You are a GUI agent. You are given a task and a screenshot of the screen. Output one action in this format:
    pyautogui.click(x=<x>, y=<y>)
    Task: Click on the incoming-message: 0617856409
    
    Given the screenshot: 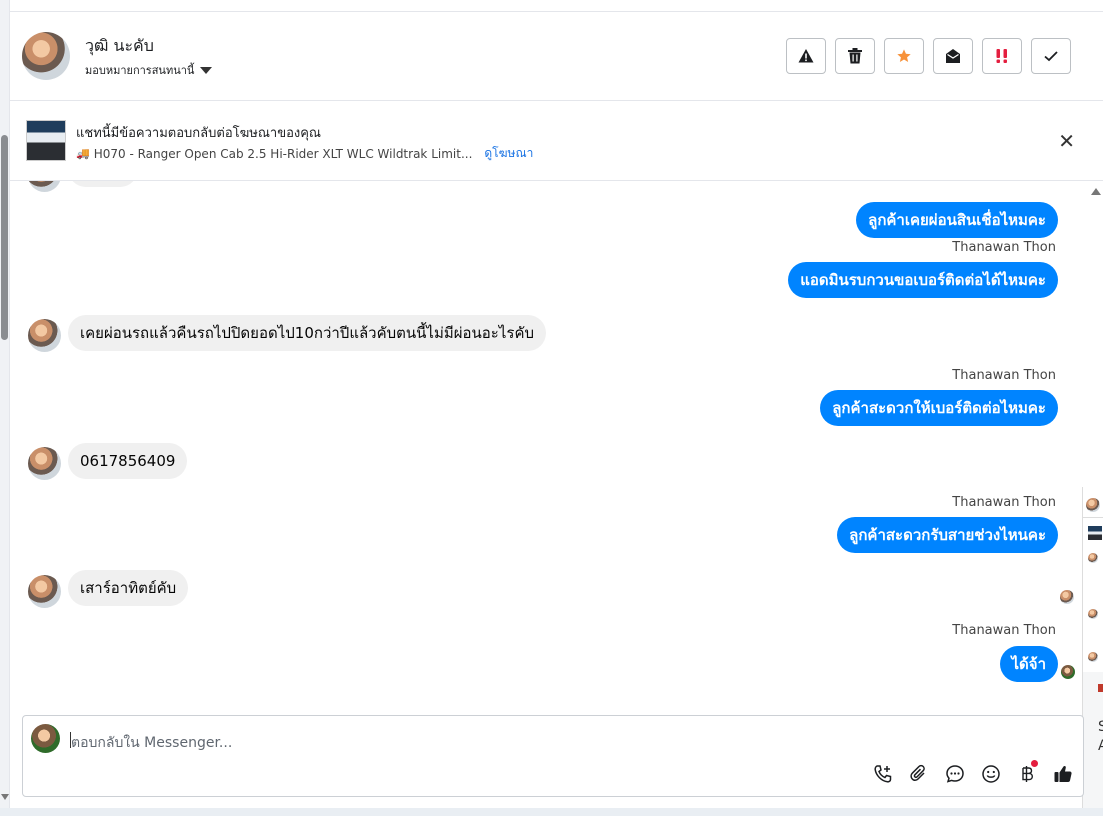 What is the action you would take?
    pyautogui.click(x=128, y=461)
    